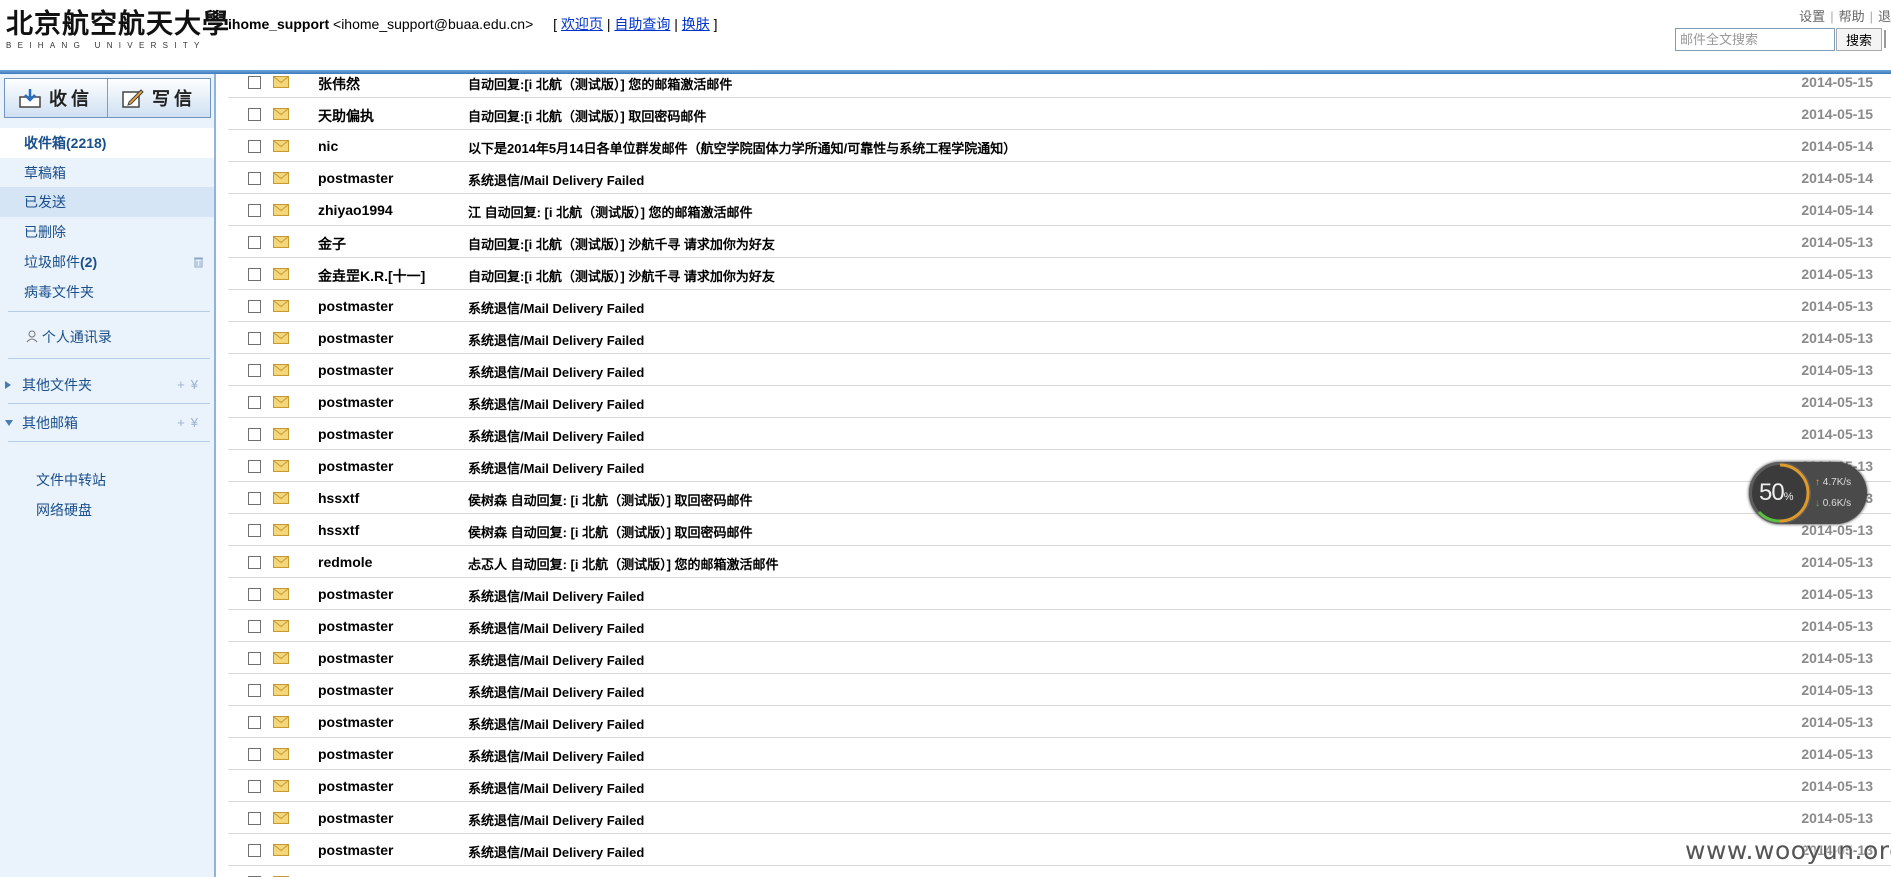  Describe the element at coordinates (107, 143) in the screenshot. I see `folder-inbox: 收件箱(2218)` at that location.